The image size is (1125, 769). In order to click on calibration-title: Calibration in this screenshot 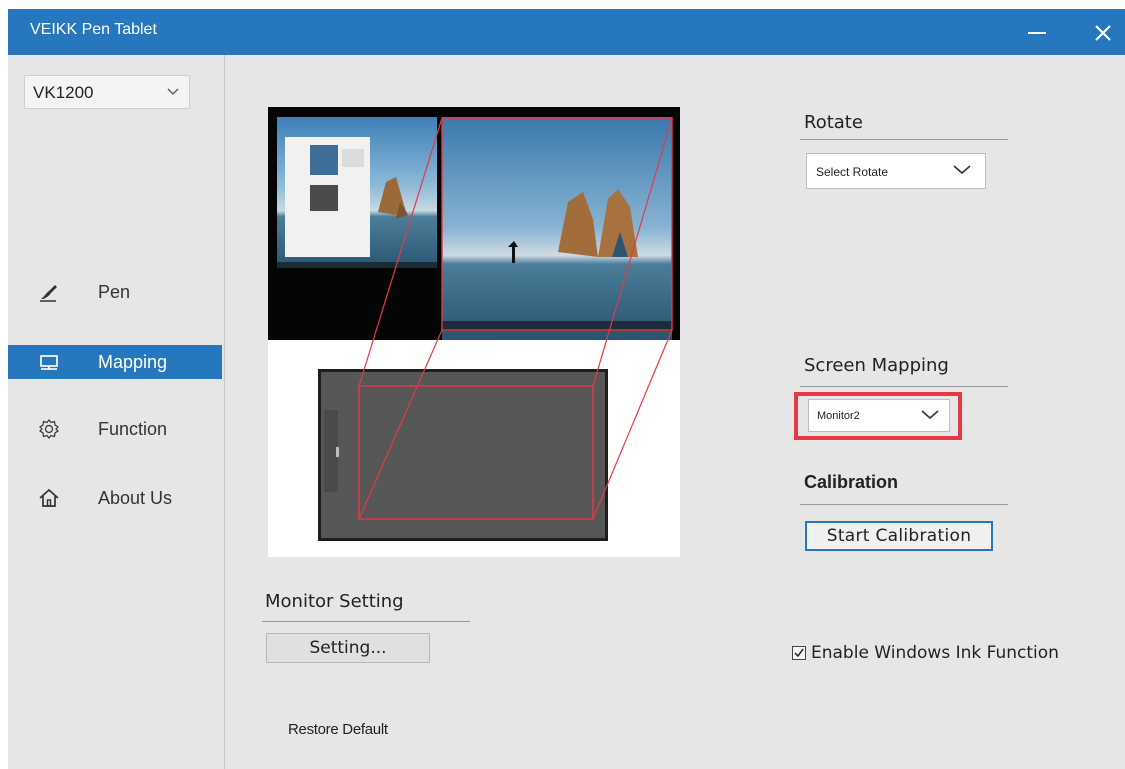, I will do `click(851, 482)`.